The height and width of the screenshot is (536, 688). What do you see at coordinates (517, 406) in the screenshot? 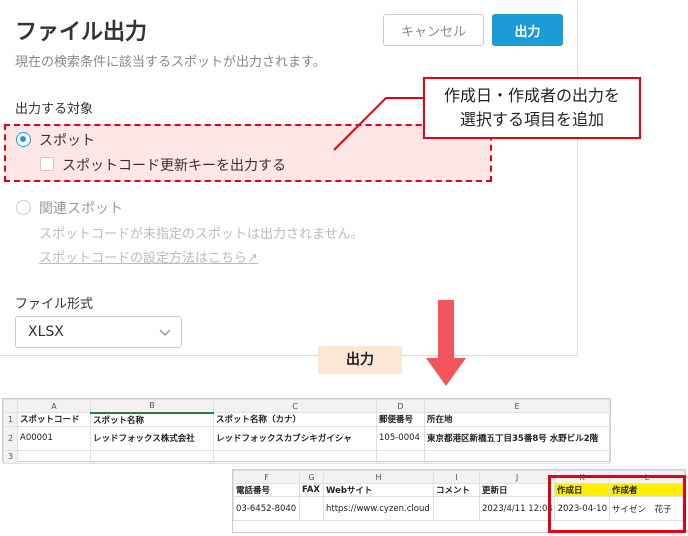
I see `col-header: E` at bounding box center [517, 406].